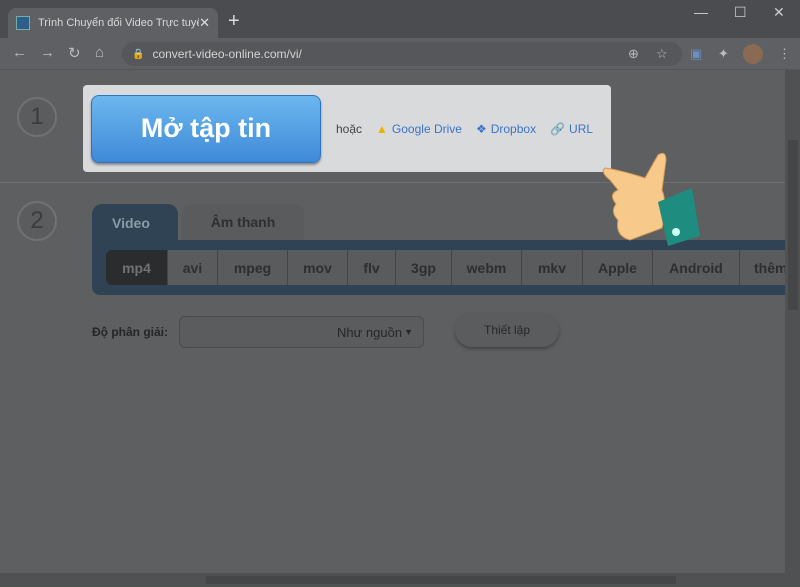 The width and height of the screenshot is (800, 587). I want to click on resolution-select: Như nguồn ▼, so click(301, 332).